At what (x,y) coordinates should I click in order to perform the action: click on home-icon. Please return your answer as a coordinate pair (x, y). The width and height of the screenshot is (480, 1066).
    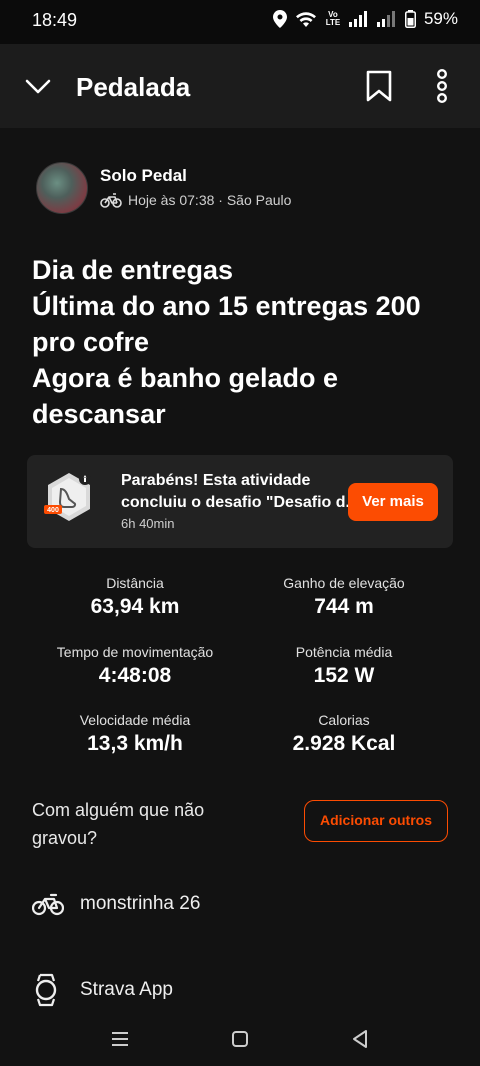
    Looking at the image, I should click on (240, 1039).